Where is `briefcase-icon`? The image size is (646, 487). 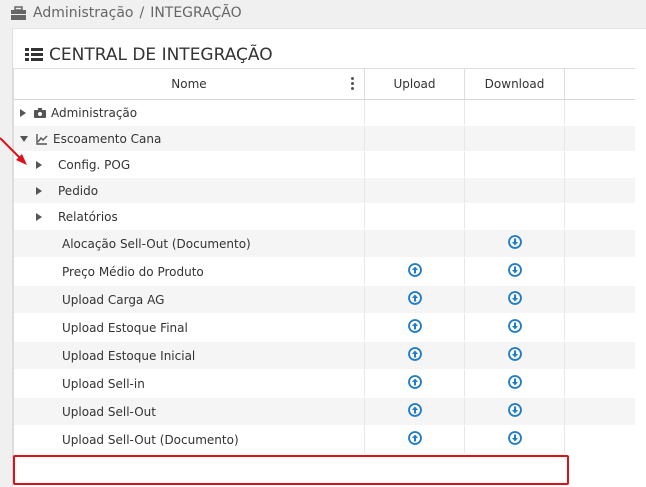 briefcase-icon is located at coordinates (18, 12).